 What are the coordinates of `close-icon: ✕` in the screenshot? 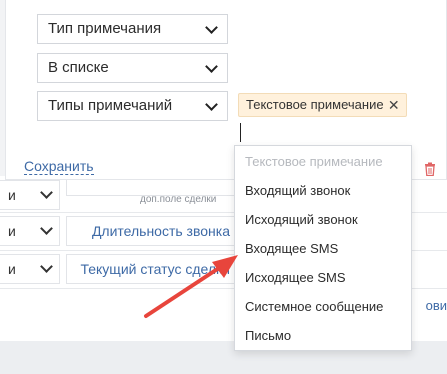 It's located at (394, 105).